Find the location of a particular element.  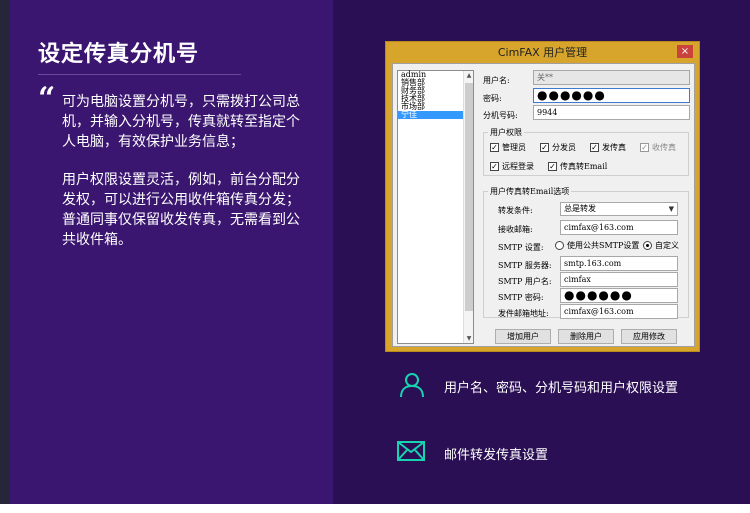

permission-admin-checkbox: ✓ 管理员 is located at coordinates (508, 147).